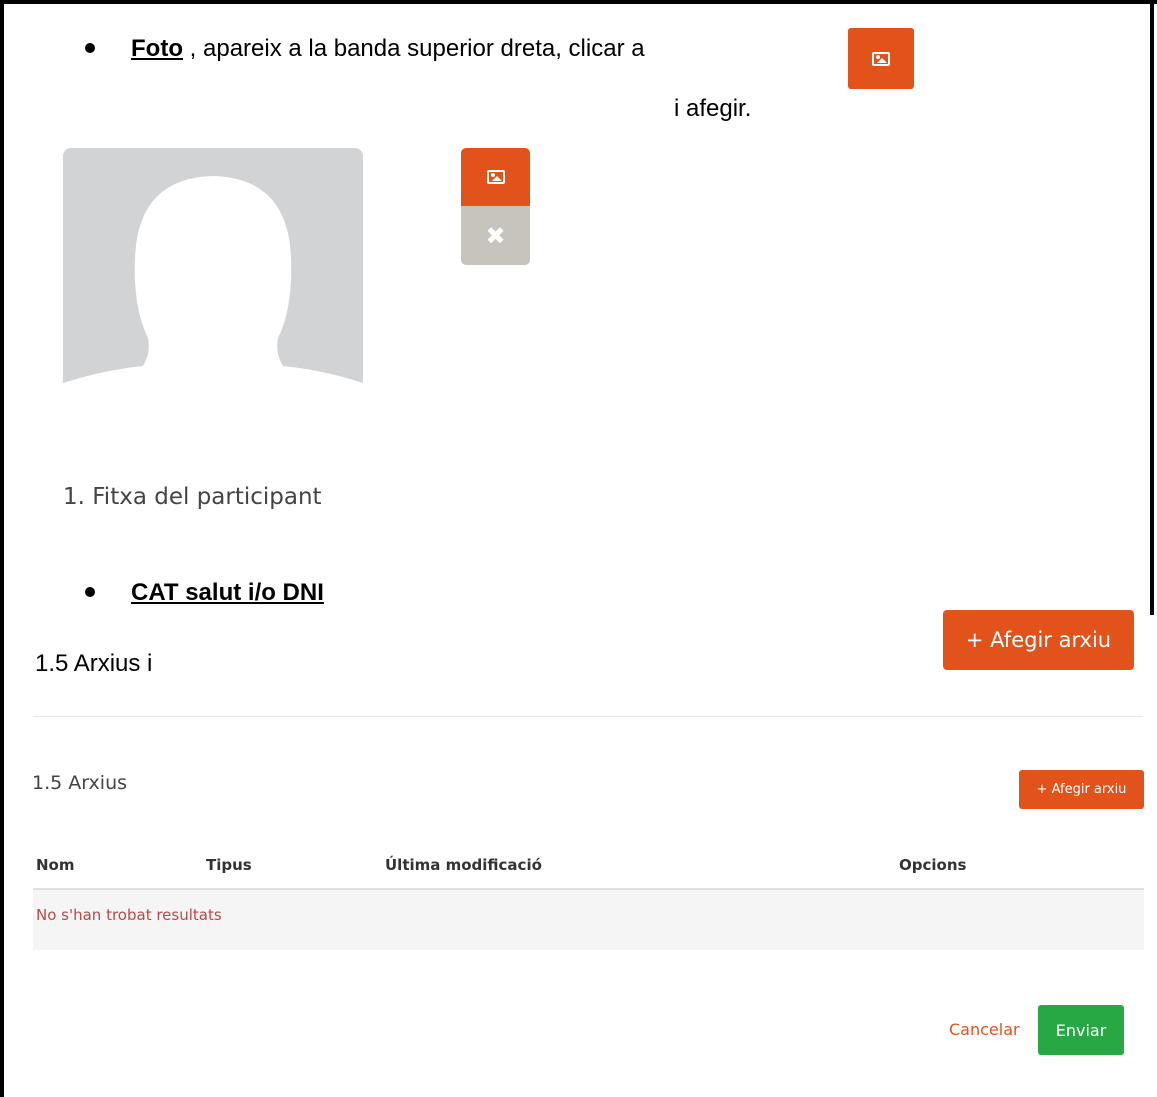  I want to click on person-silhouette-icon, so click(213, 282).